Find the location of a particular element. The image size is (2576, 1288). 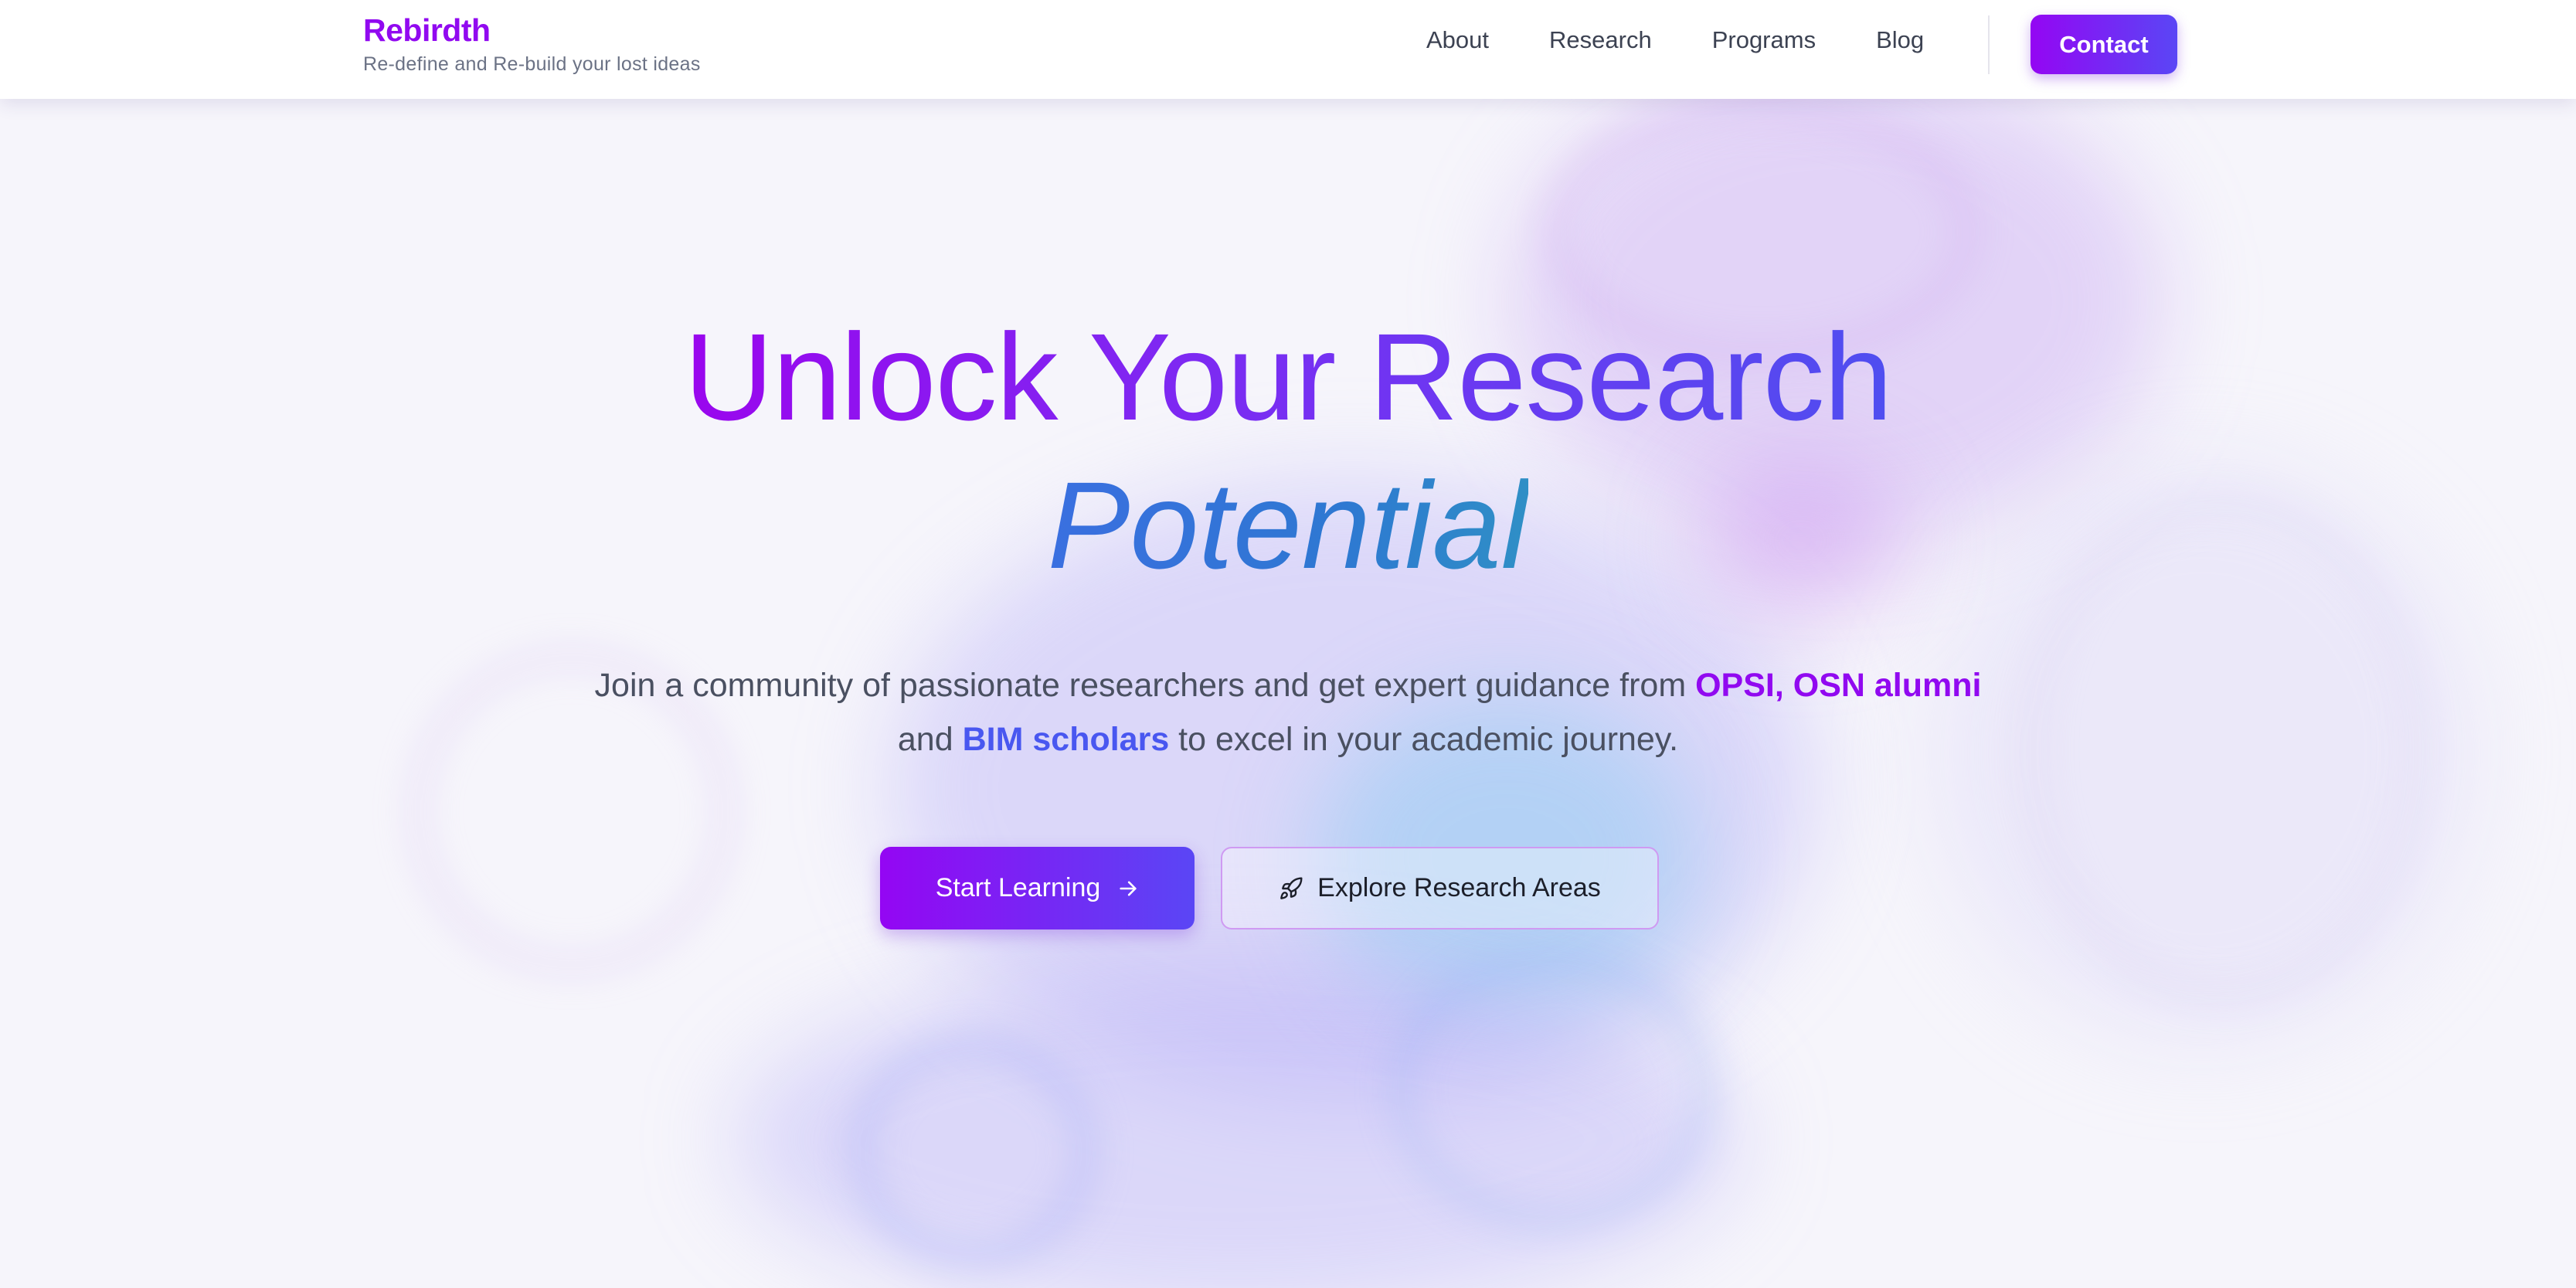

nav-divider is located at coordinates (1989, 44).